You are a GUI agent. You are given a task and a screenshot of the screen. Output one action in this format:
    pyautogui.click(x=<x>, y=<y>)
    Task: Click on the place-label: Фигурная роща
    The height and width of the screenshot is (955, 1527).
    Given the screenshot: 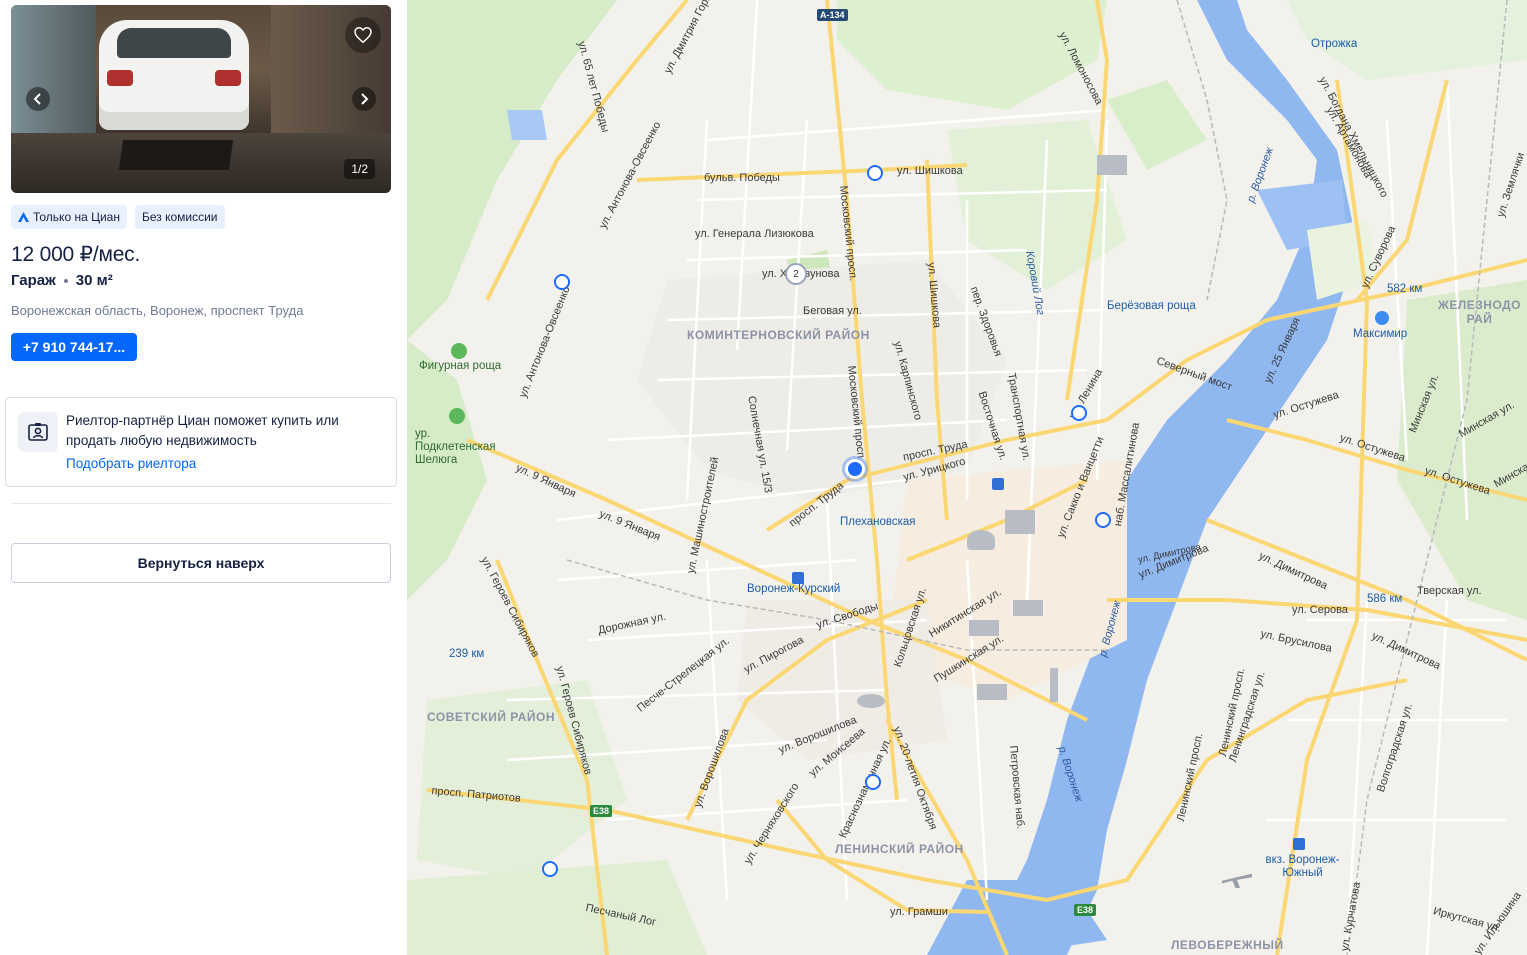 What is the action you would take?
    pyautogui.click(x=460, y=366)
    